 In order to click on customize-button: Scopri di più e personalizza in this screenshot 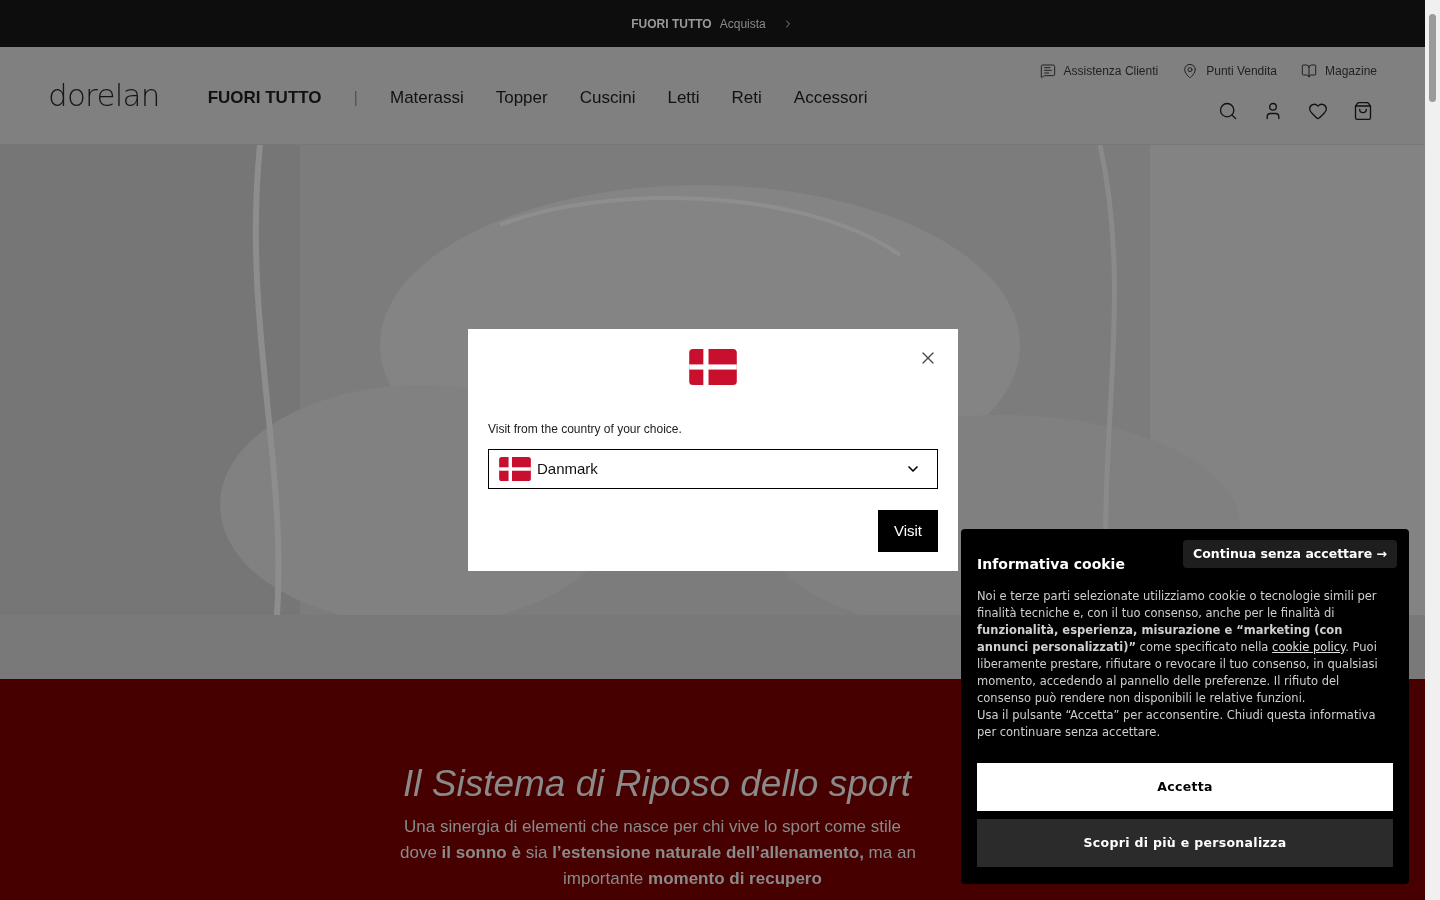, I will do `click(1185, 843)`.